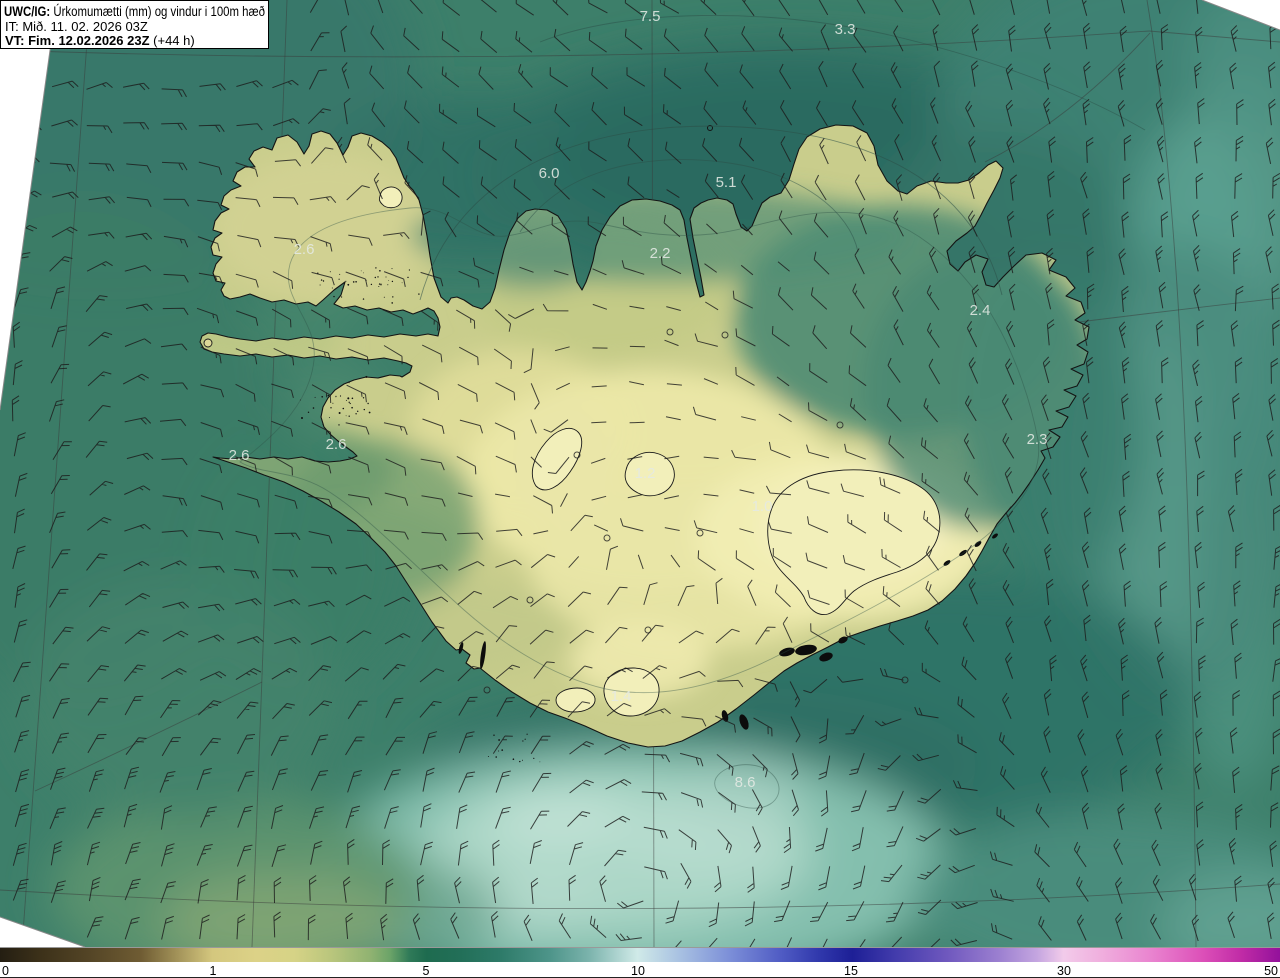 This screenshot has height=978, width=1280. I want to click on svg-text: 2.2, so click(660, 253).